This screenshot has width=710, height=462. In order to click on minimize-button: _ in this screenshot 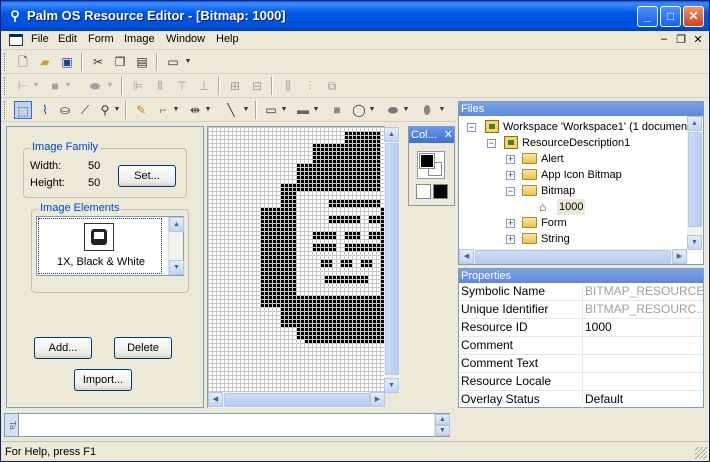, I will do `click(647, 16)`.